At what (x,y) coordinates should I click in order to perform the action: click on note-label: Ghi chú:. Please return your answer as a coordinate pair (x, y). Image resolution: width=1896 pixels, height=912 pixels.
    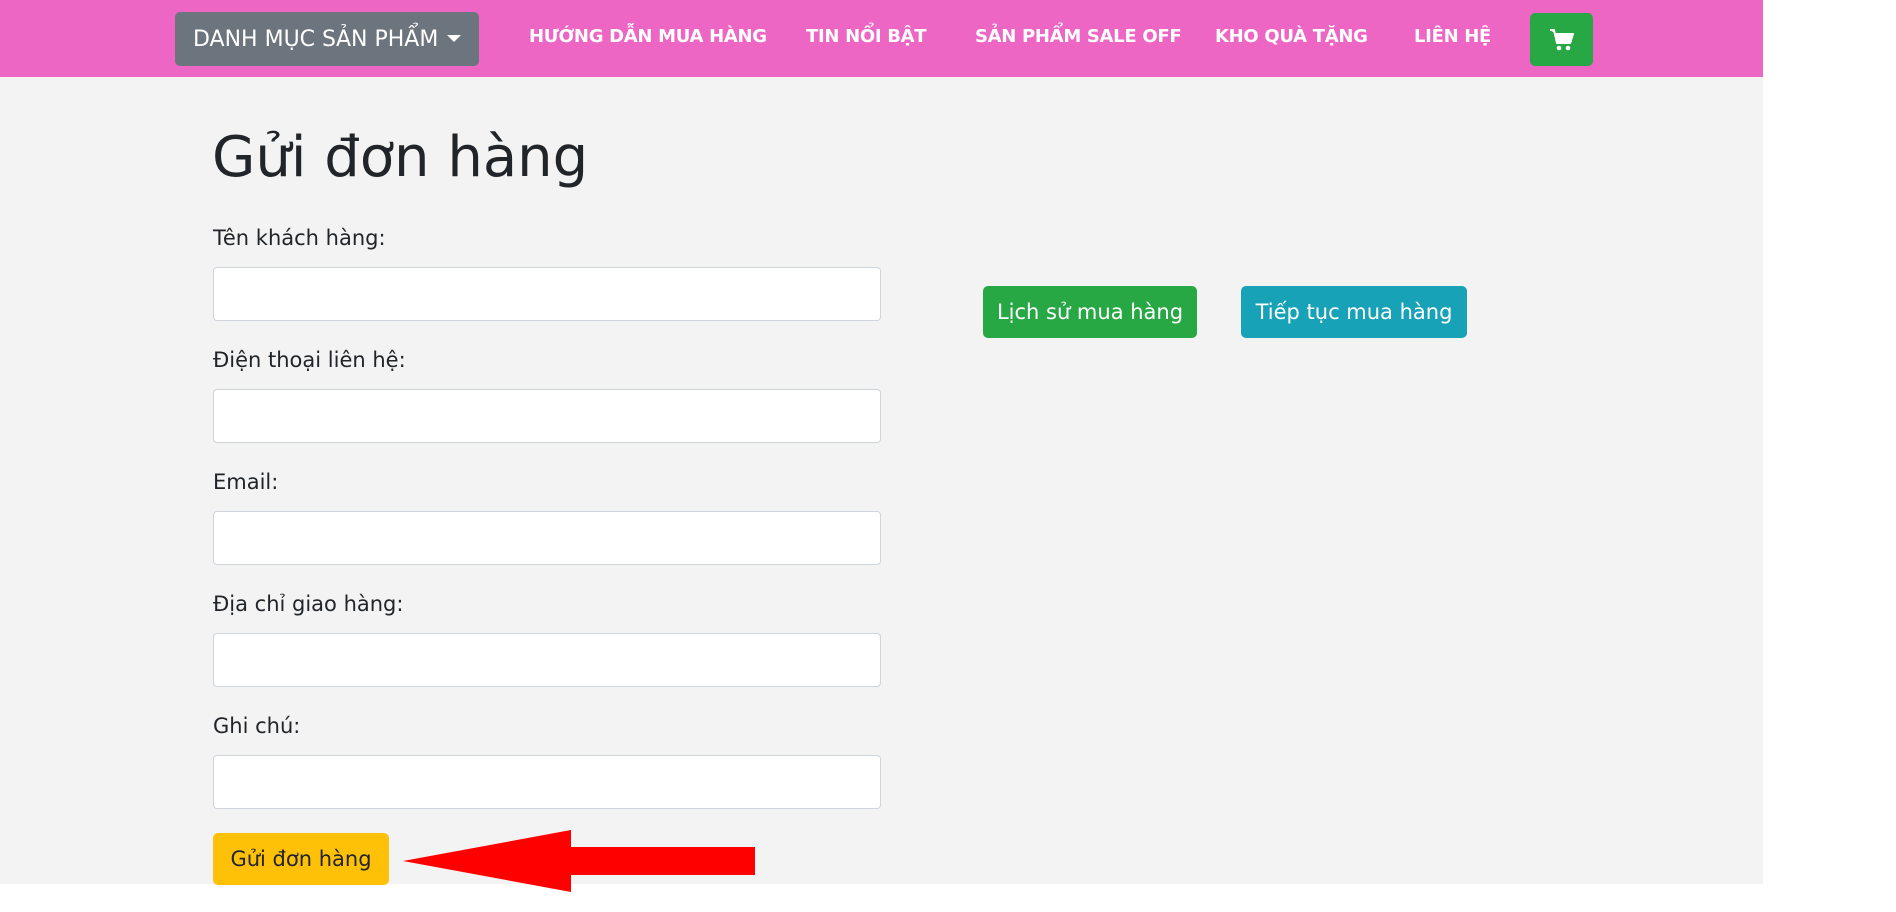
    Looking at the image, I should click on (257, 726).